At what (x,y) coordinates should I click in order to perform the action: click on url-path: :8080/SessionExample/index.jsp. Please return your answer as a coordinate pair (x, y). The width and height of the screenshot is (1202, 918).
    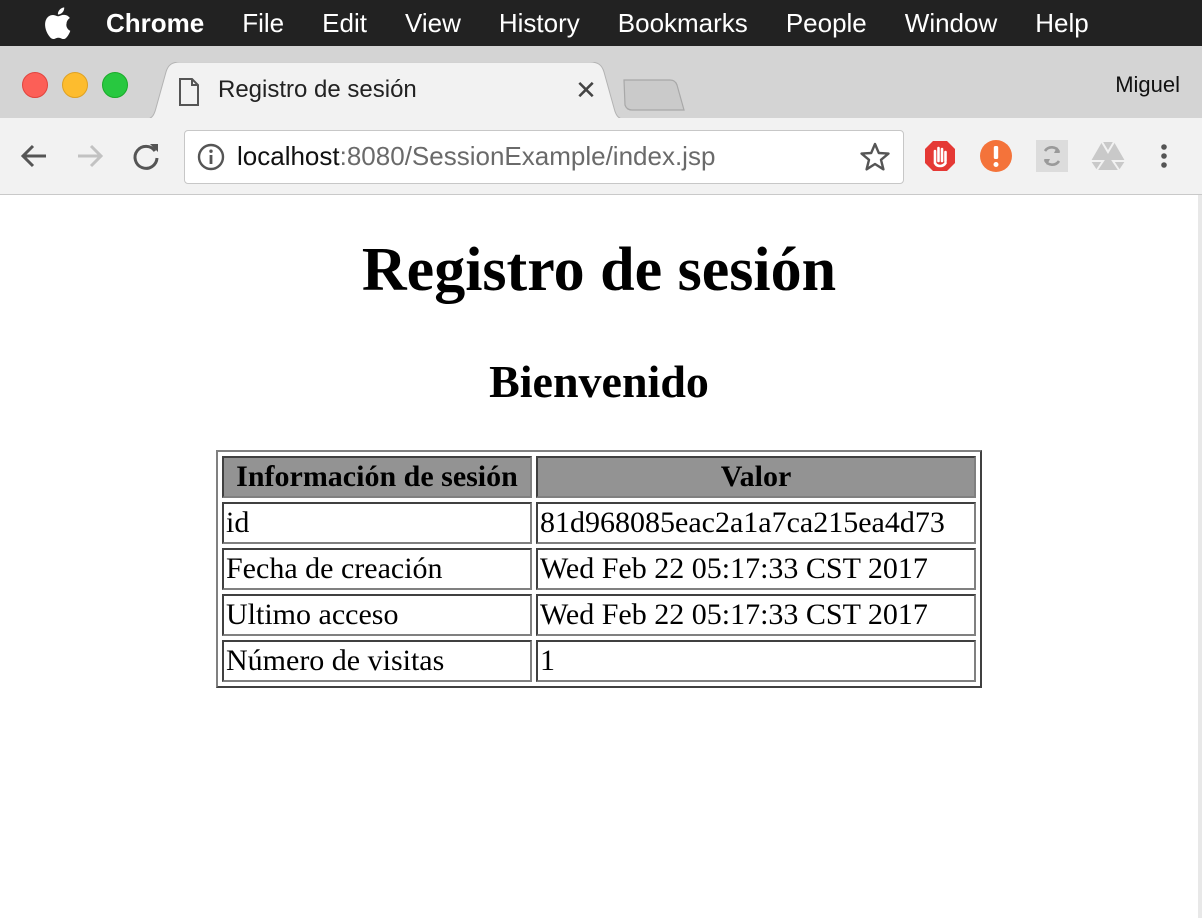
    Looking at the image, I should click on (527, 156).